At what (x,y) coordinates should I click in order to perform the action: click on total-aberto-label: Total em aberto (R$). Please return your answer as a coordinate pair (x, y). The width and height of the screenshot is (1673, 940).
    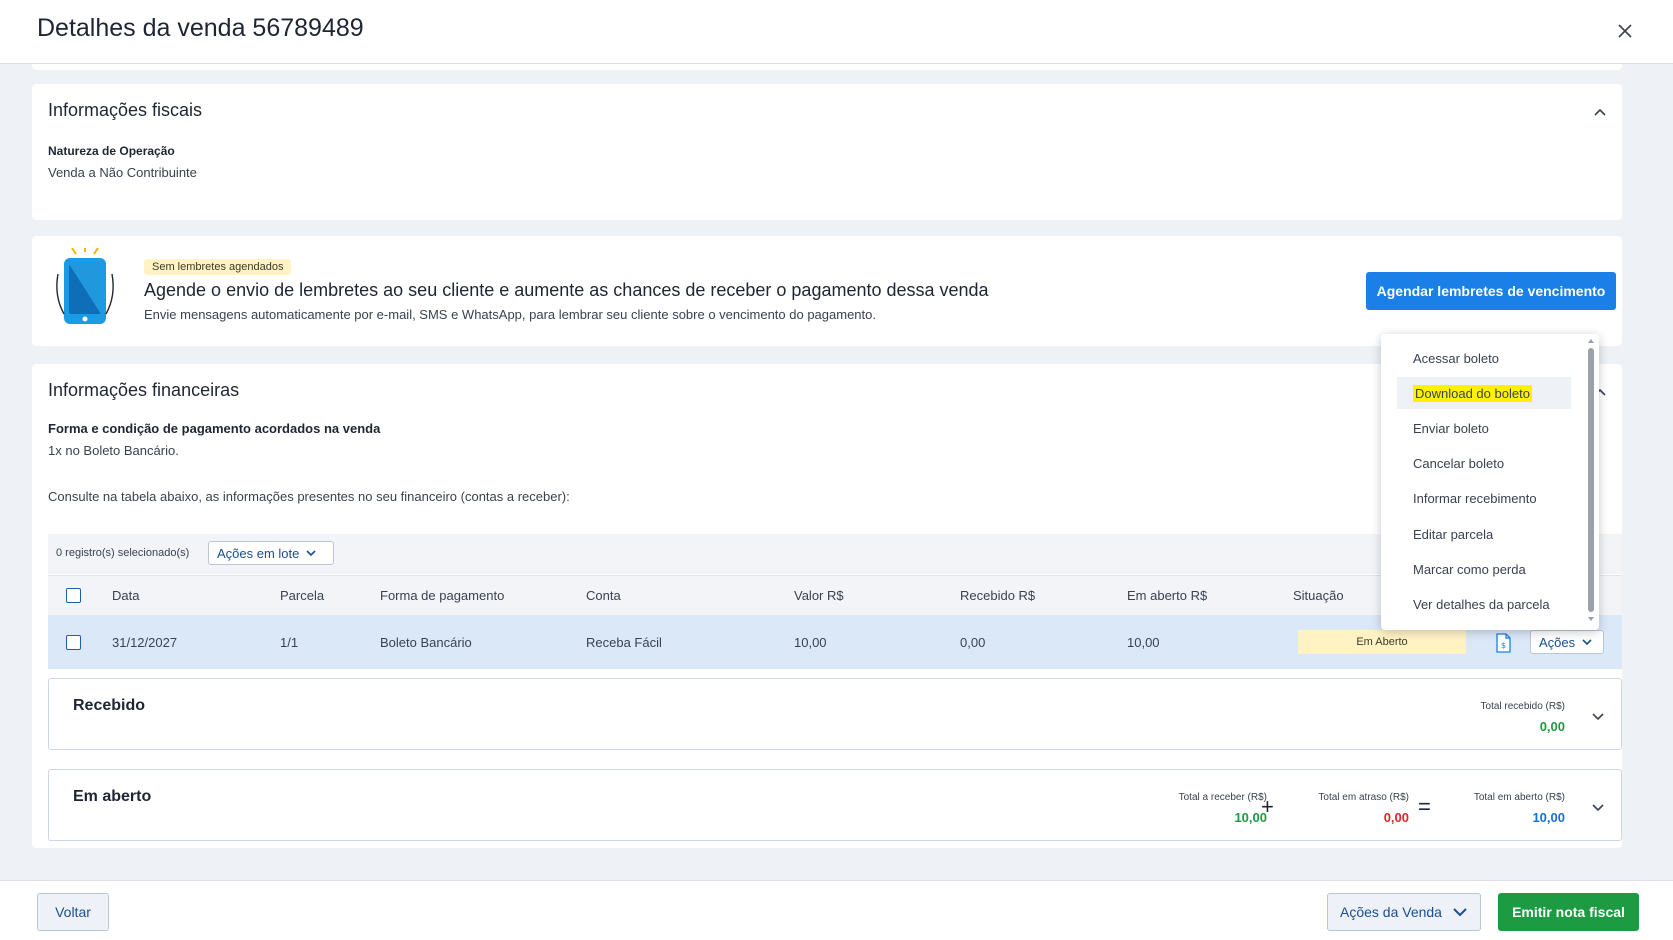
    Looking at the image, I should click on (1519, 797).